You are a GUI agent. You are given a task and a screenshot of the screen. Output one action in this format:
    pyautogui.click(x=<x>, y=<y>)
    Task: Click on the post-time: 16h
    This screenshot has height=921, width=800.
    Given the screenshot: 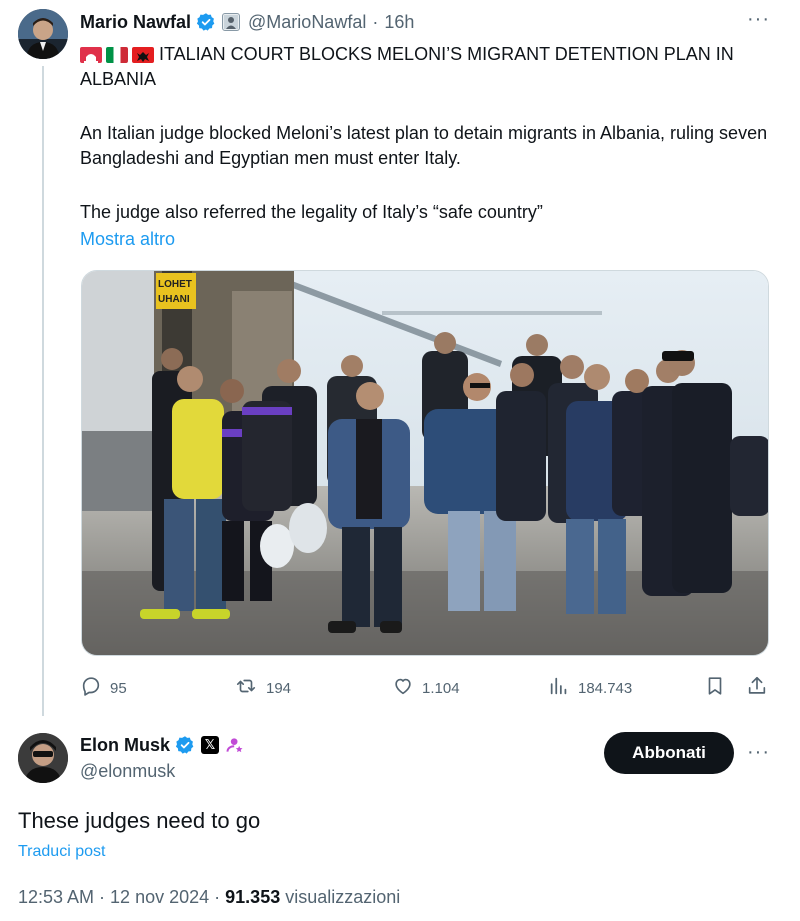 What is the action you would take?
    pyautogui.click(x=399, y=22)
    